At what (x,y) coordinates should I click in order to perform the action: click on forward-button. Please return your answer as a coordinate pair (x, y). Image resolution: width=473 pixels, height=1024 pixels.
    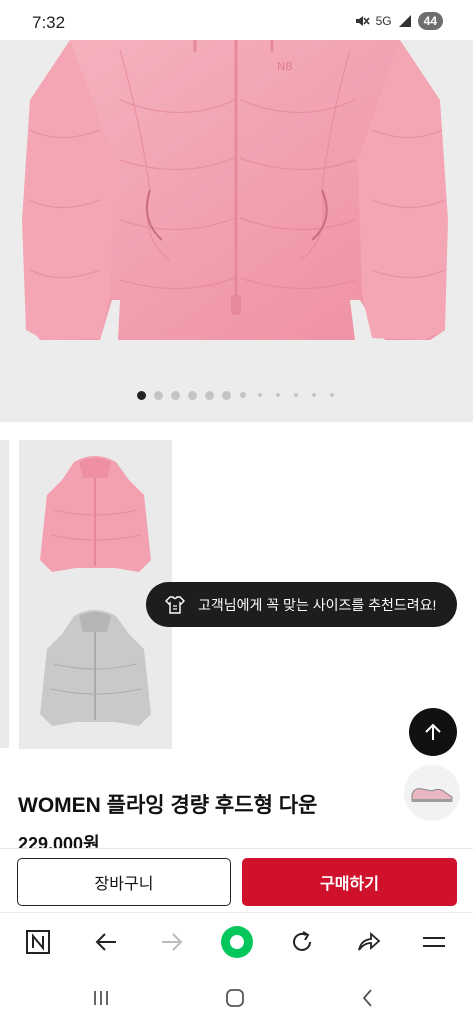
    Looking at the image, I should click on (172, 942).